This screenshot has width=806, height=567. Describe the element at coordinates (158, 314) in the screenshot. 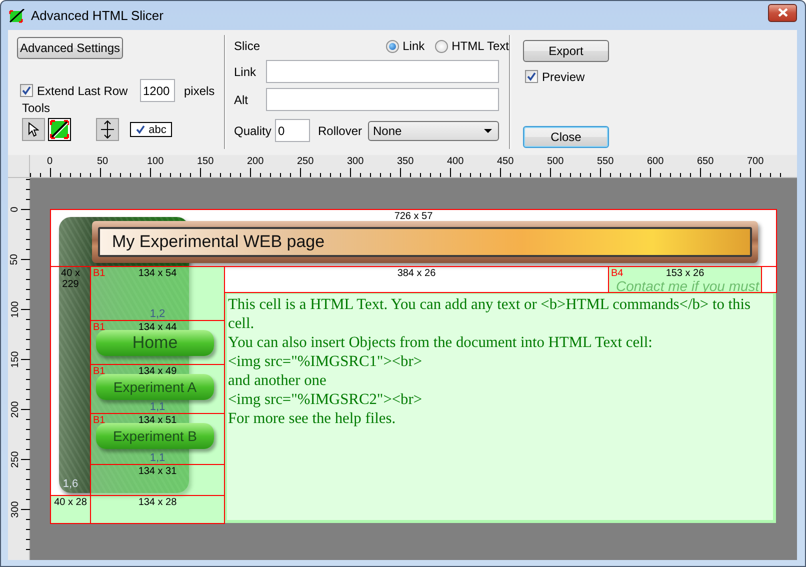

I see `slice-index: 1,2` at that location.